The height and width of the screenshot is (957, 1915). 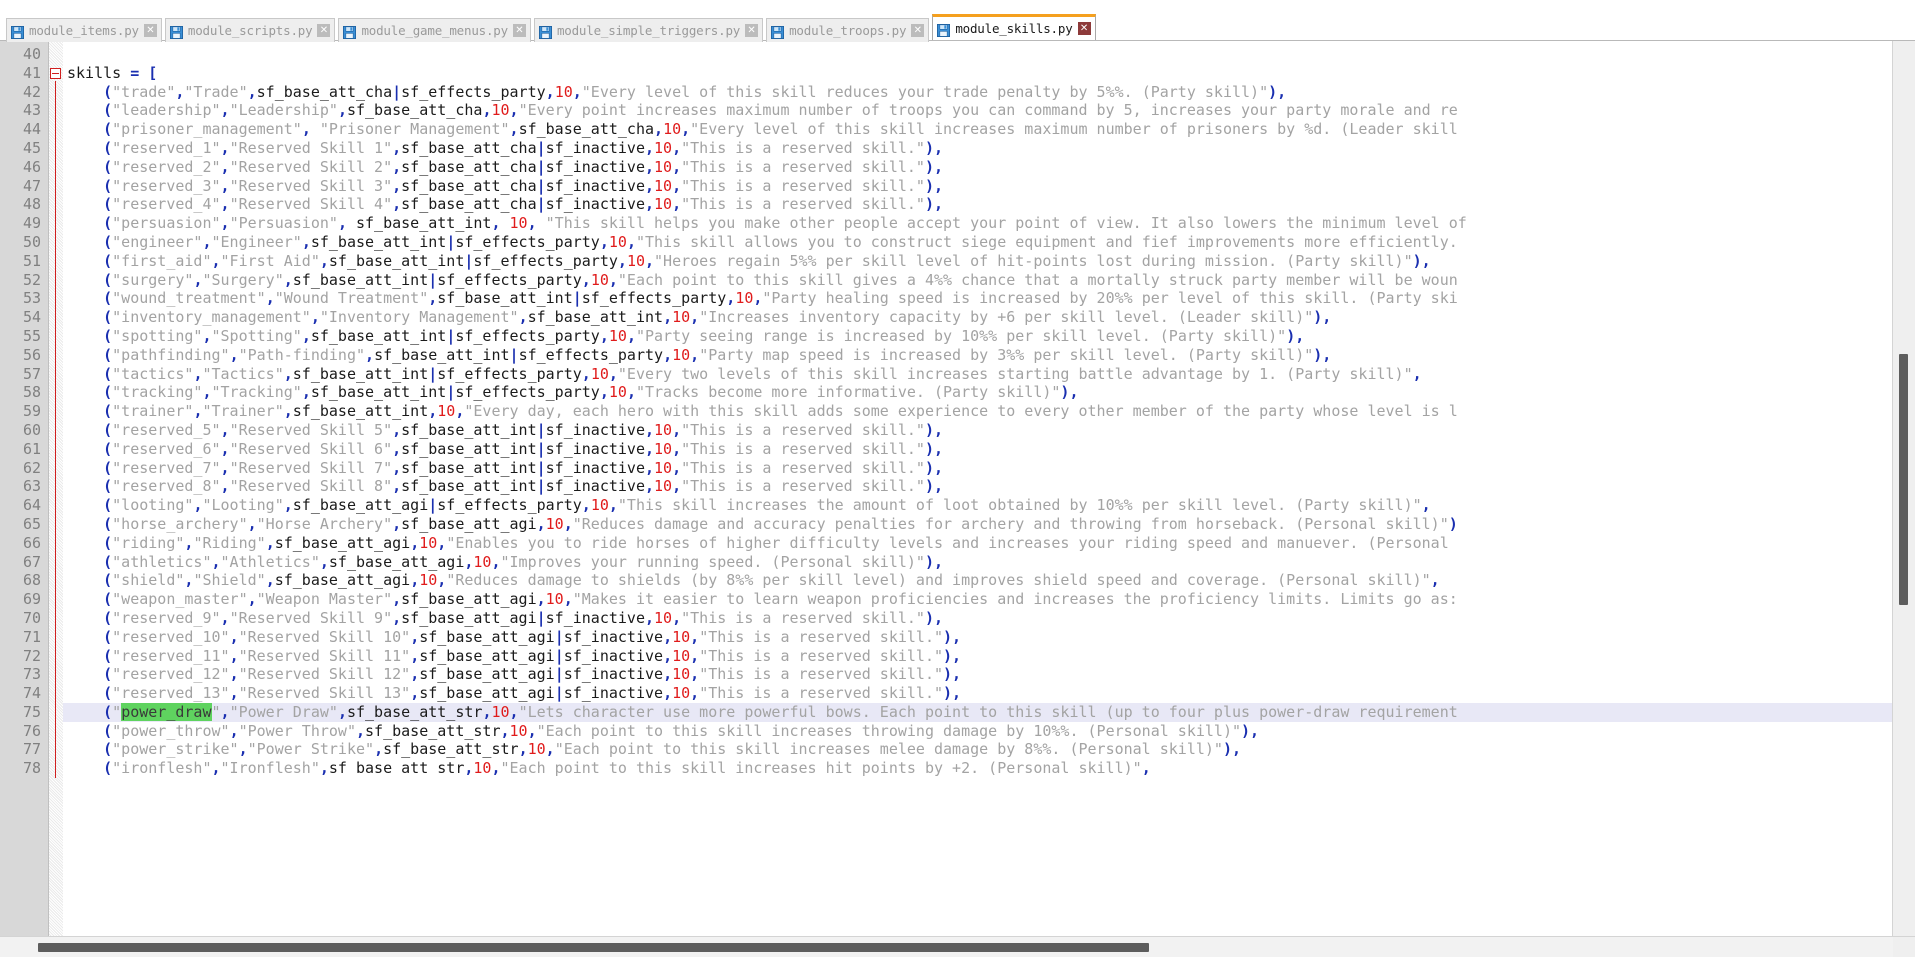 What do you see at coordinates (593, 947) in the screenshot?
I see `horizontal-scrollbar-thumb` at bounding box center [593, 947].